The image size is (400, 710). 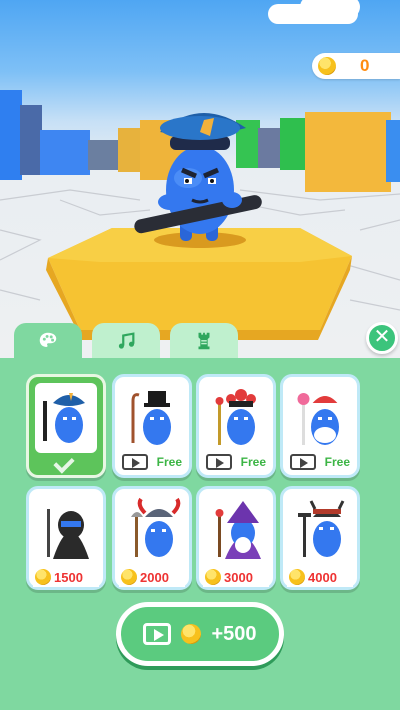 What do you see at coordinates (64, 463) in the screenshot?
I see `selected-check-icon` at bounding box center [64, 463].